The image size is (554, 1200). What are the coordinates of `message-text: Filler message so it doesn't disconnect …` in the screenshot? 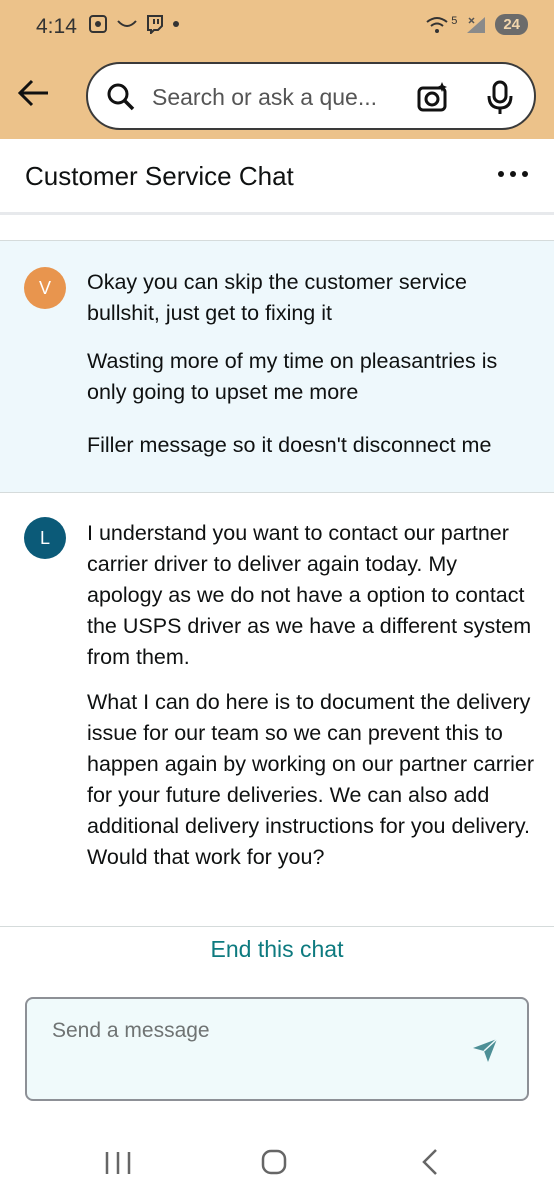 It's located at (289, 445).